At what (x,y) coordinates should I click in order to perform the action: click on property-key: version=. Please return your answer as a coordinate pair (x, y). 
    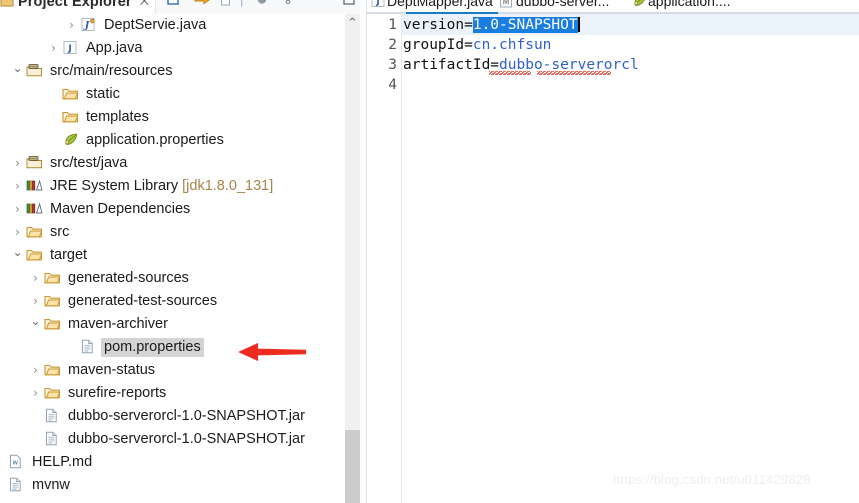
    Looking at the image, I should click on (438, 25).